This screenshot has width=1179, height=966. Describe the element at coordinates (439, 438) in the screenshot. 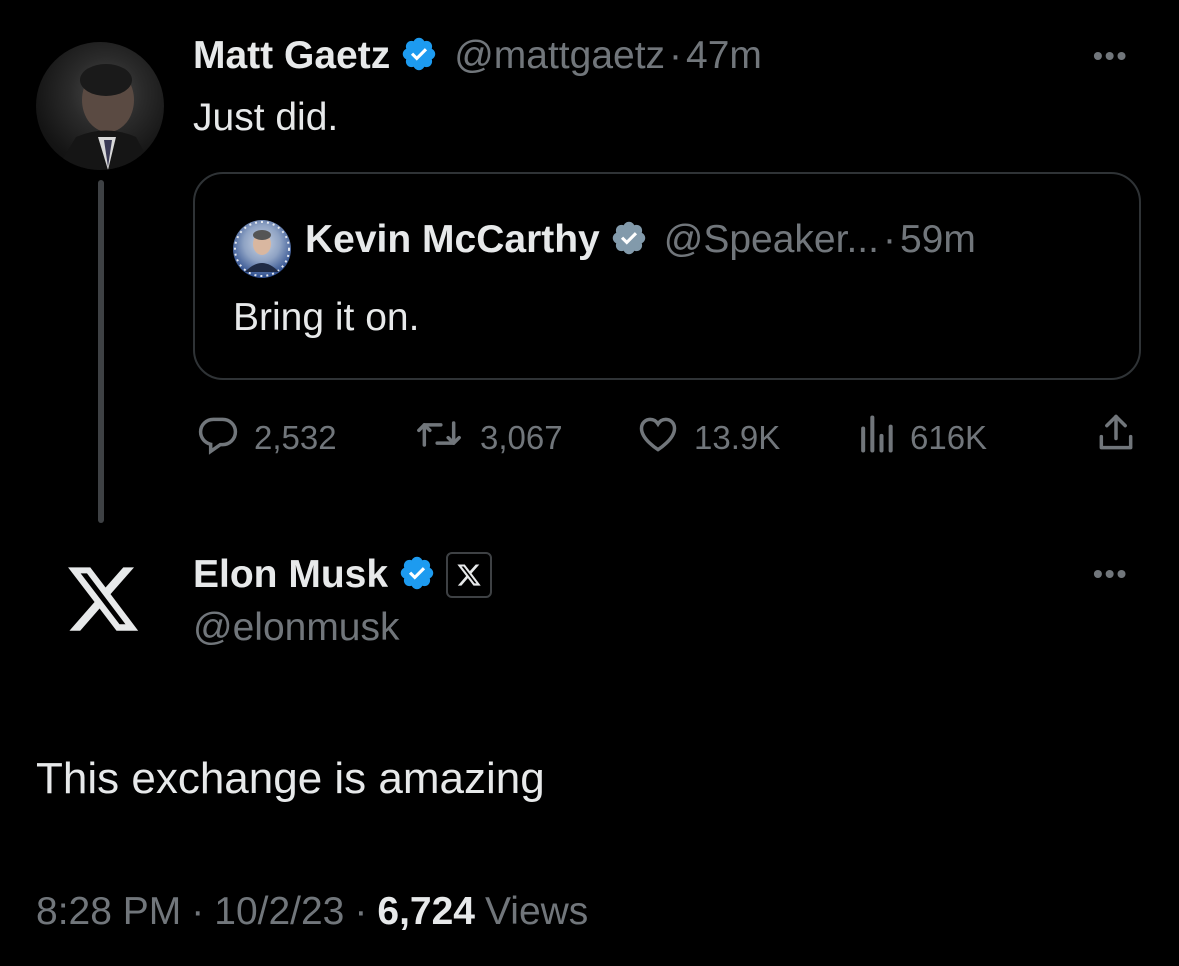

I see `retweet-icon` at that location.